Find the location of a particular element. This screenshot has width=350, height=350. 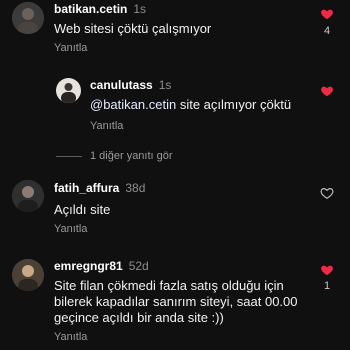

comment-username: canulutass 1s is located at coordinates (130, 85).